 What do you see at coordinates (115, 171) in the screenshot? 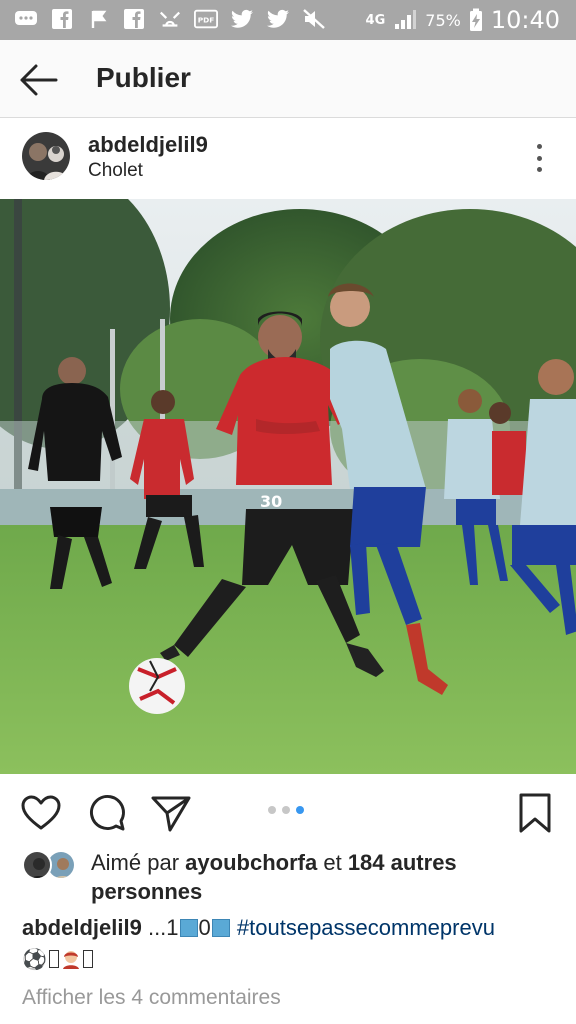
I see `post-location: Cholet` at bounding box center [115, 171].